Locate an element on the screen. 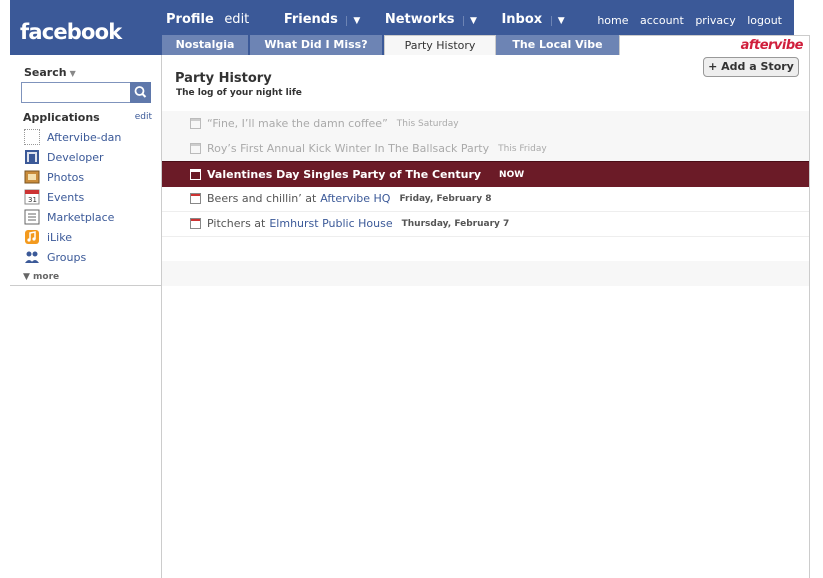  page-title: Party History is located at coordinates (223, 78).